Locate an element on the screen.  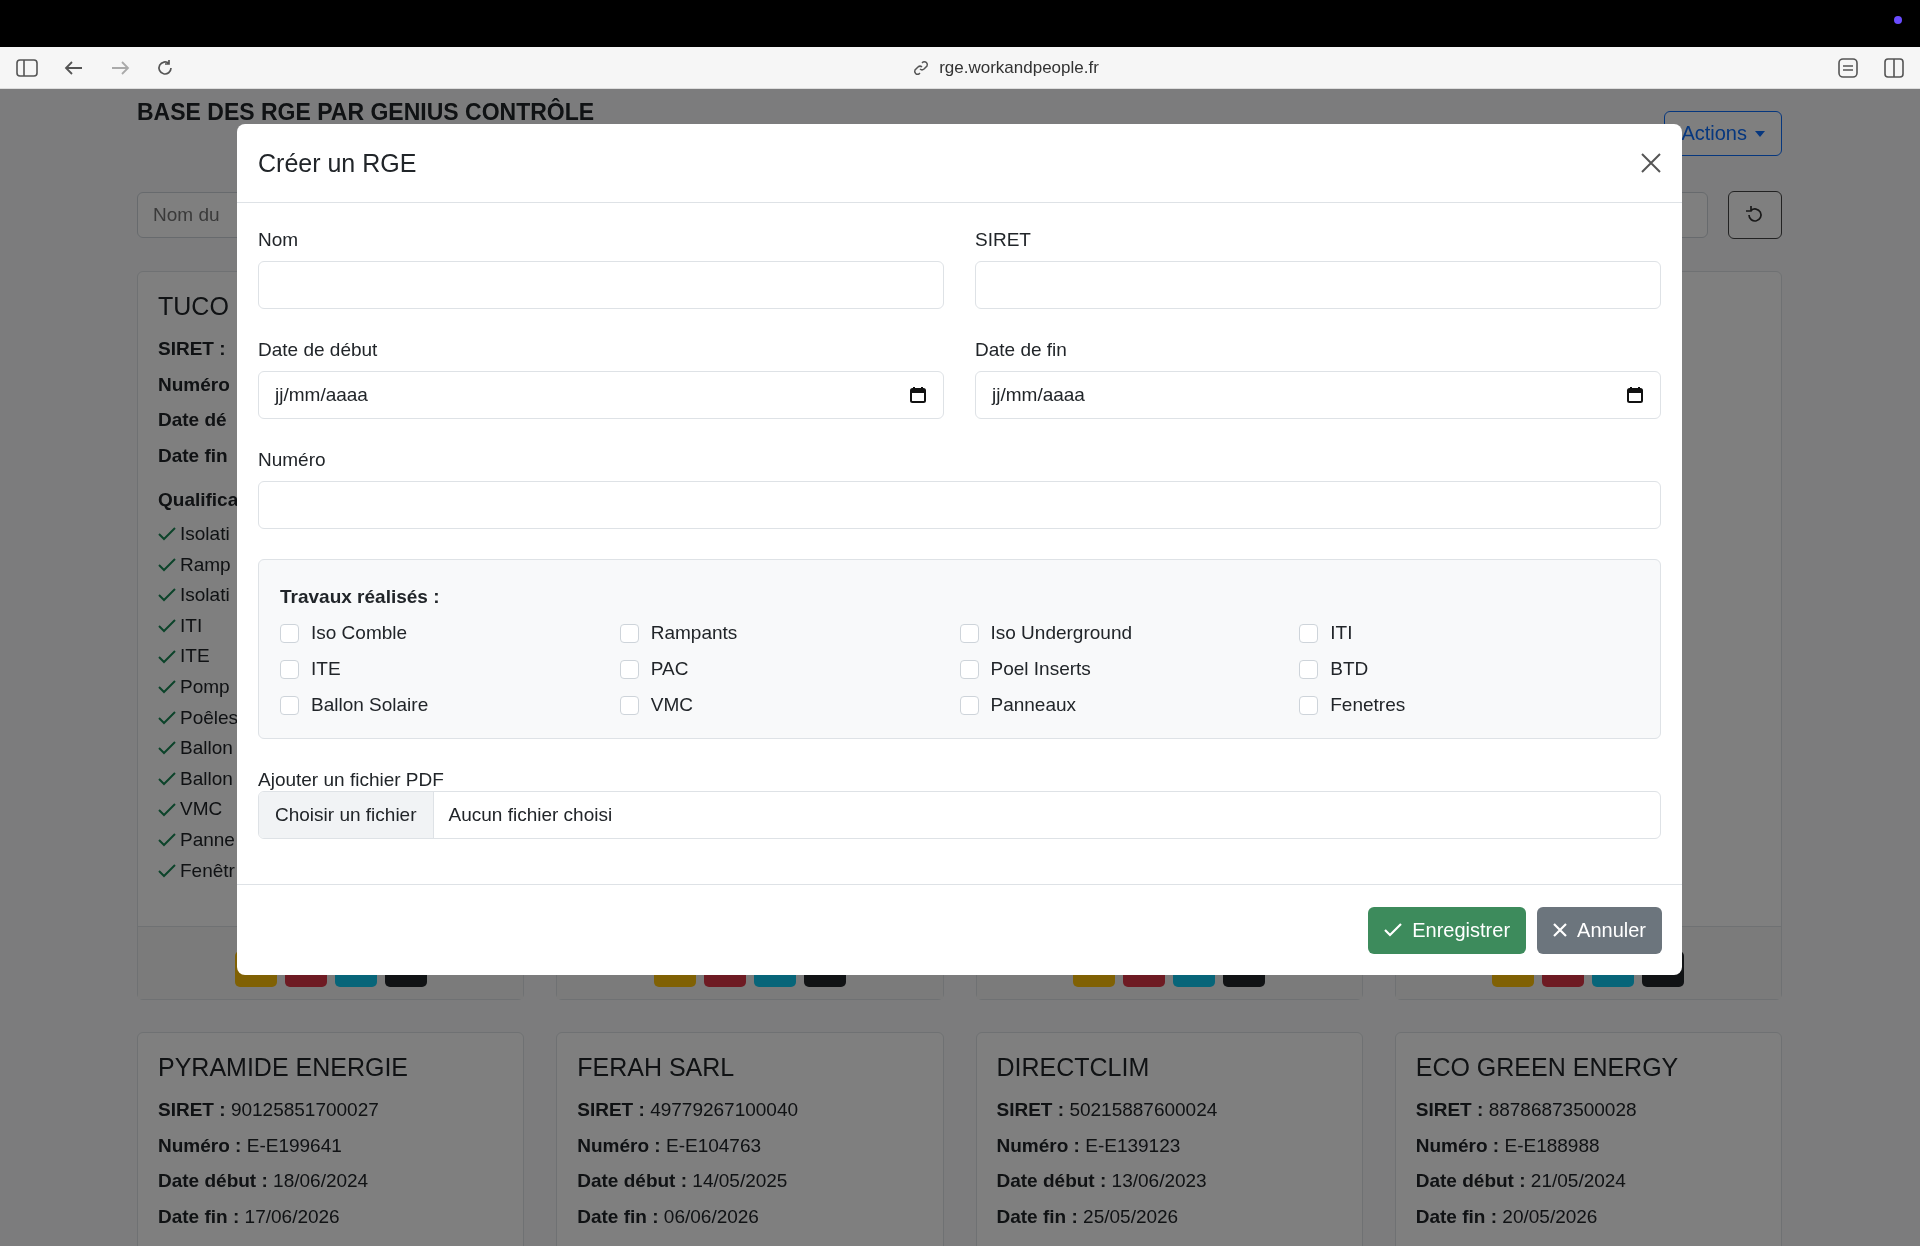
field-label: Date de début is located at coordinates (318, 350).